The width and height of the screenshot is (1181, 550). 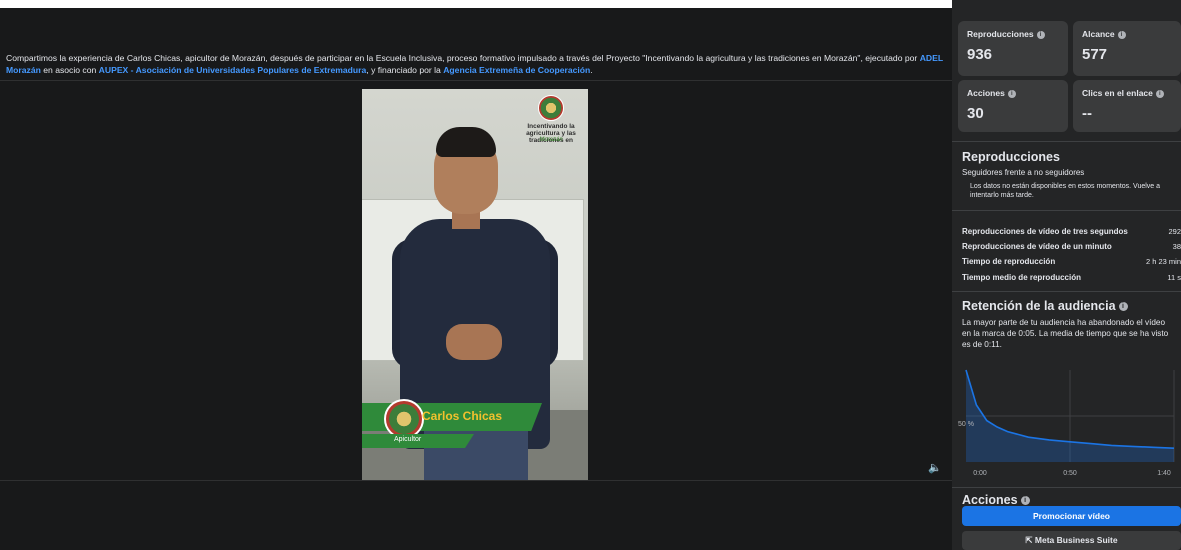 What do you see at coordinates (69, 70) in the screenshot?
I see `caption-text: en asocio con` at bounding box center [69, 70].